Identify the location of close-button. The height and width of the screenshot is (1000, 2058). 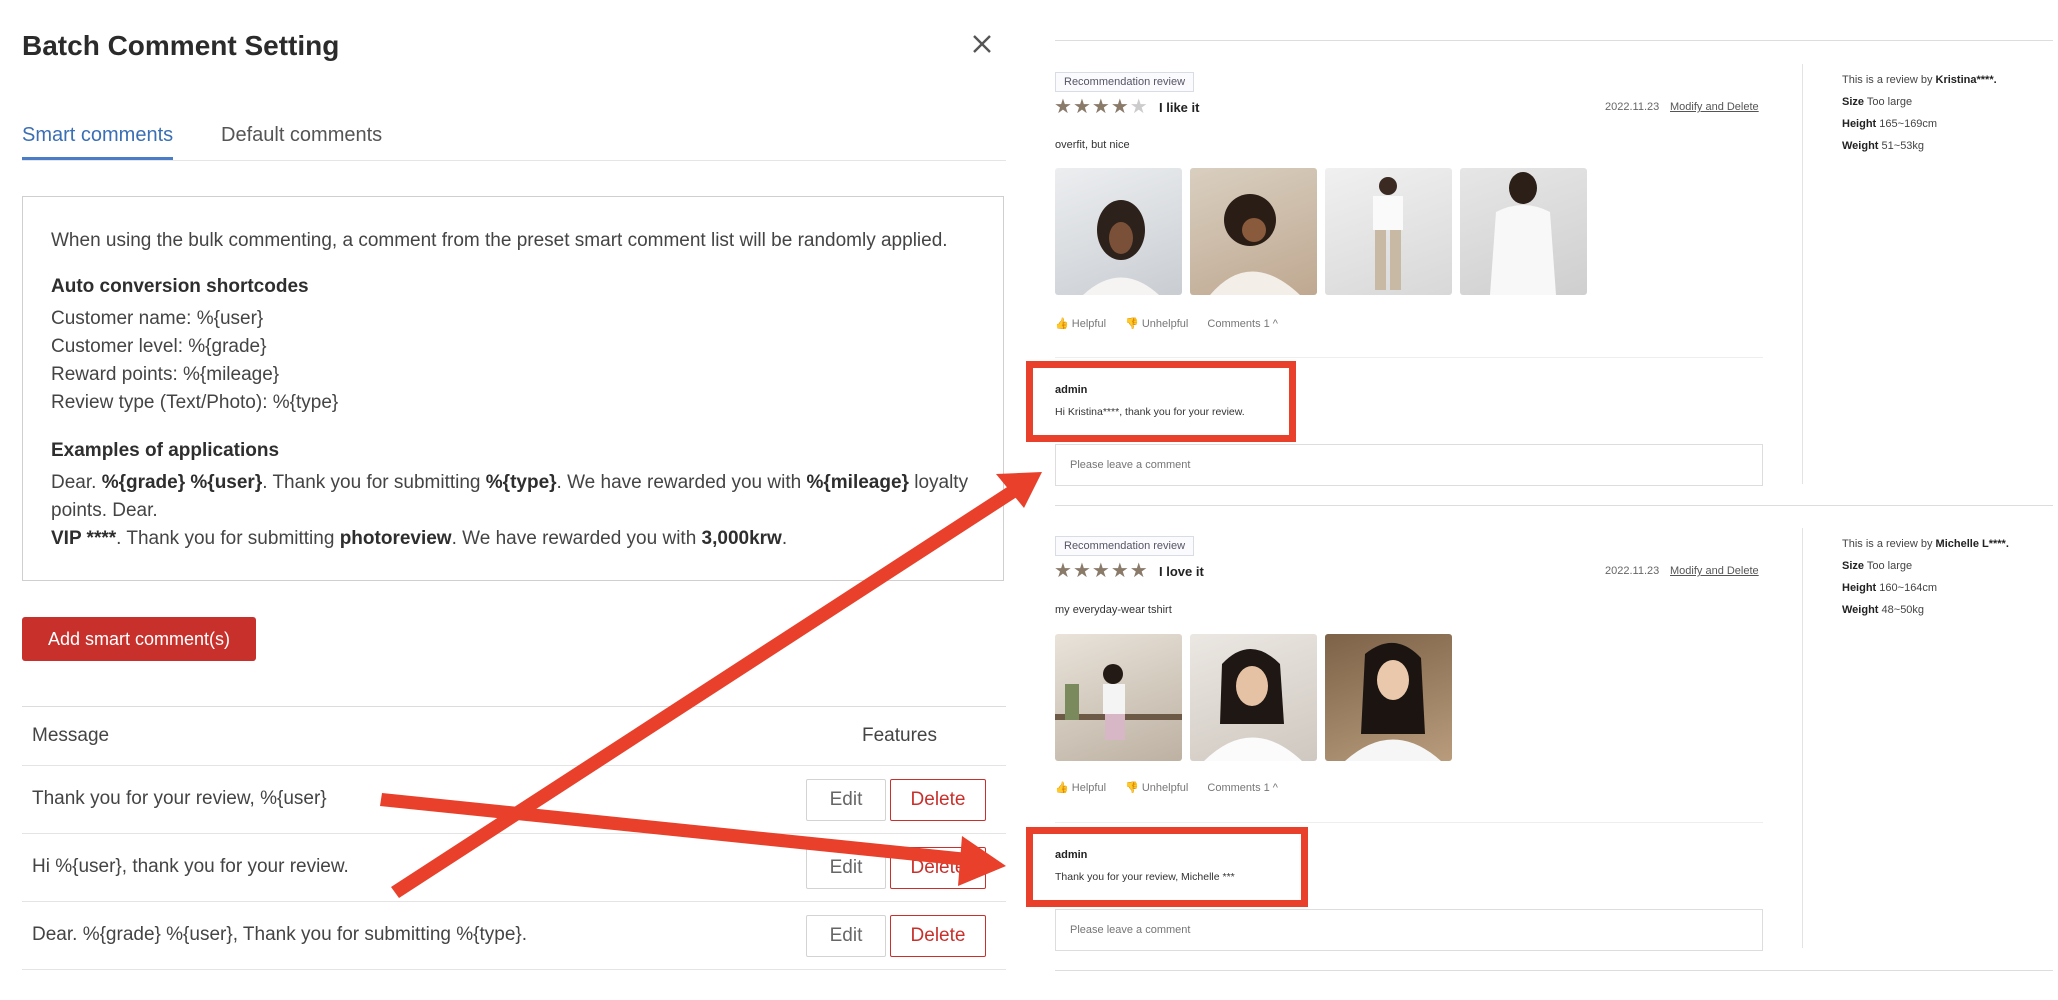
(982, 44).